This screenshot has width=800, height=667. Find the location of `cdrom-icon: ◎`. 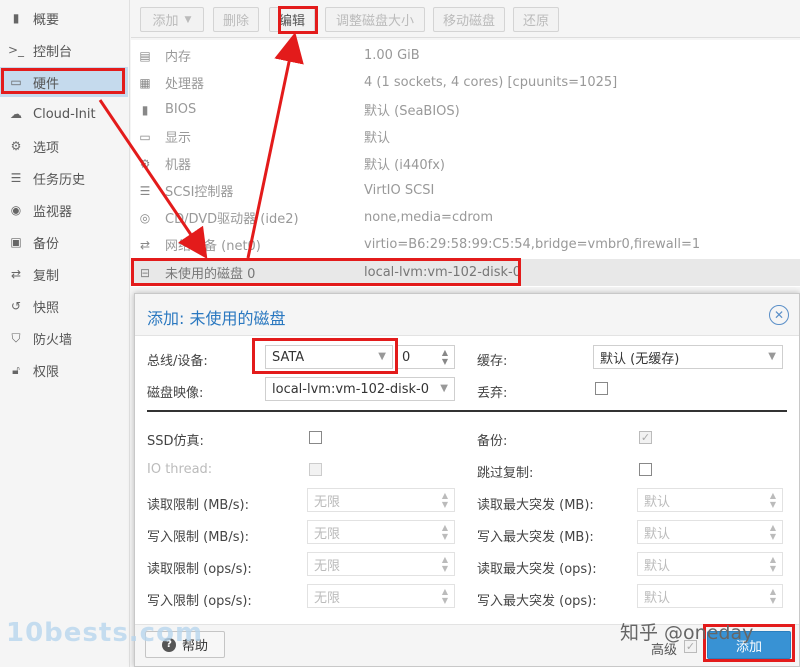

cdrom-icon: ◎ is located at coordinates (145, 217).